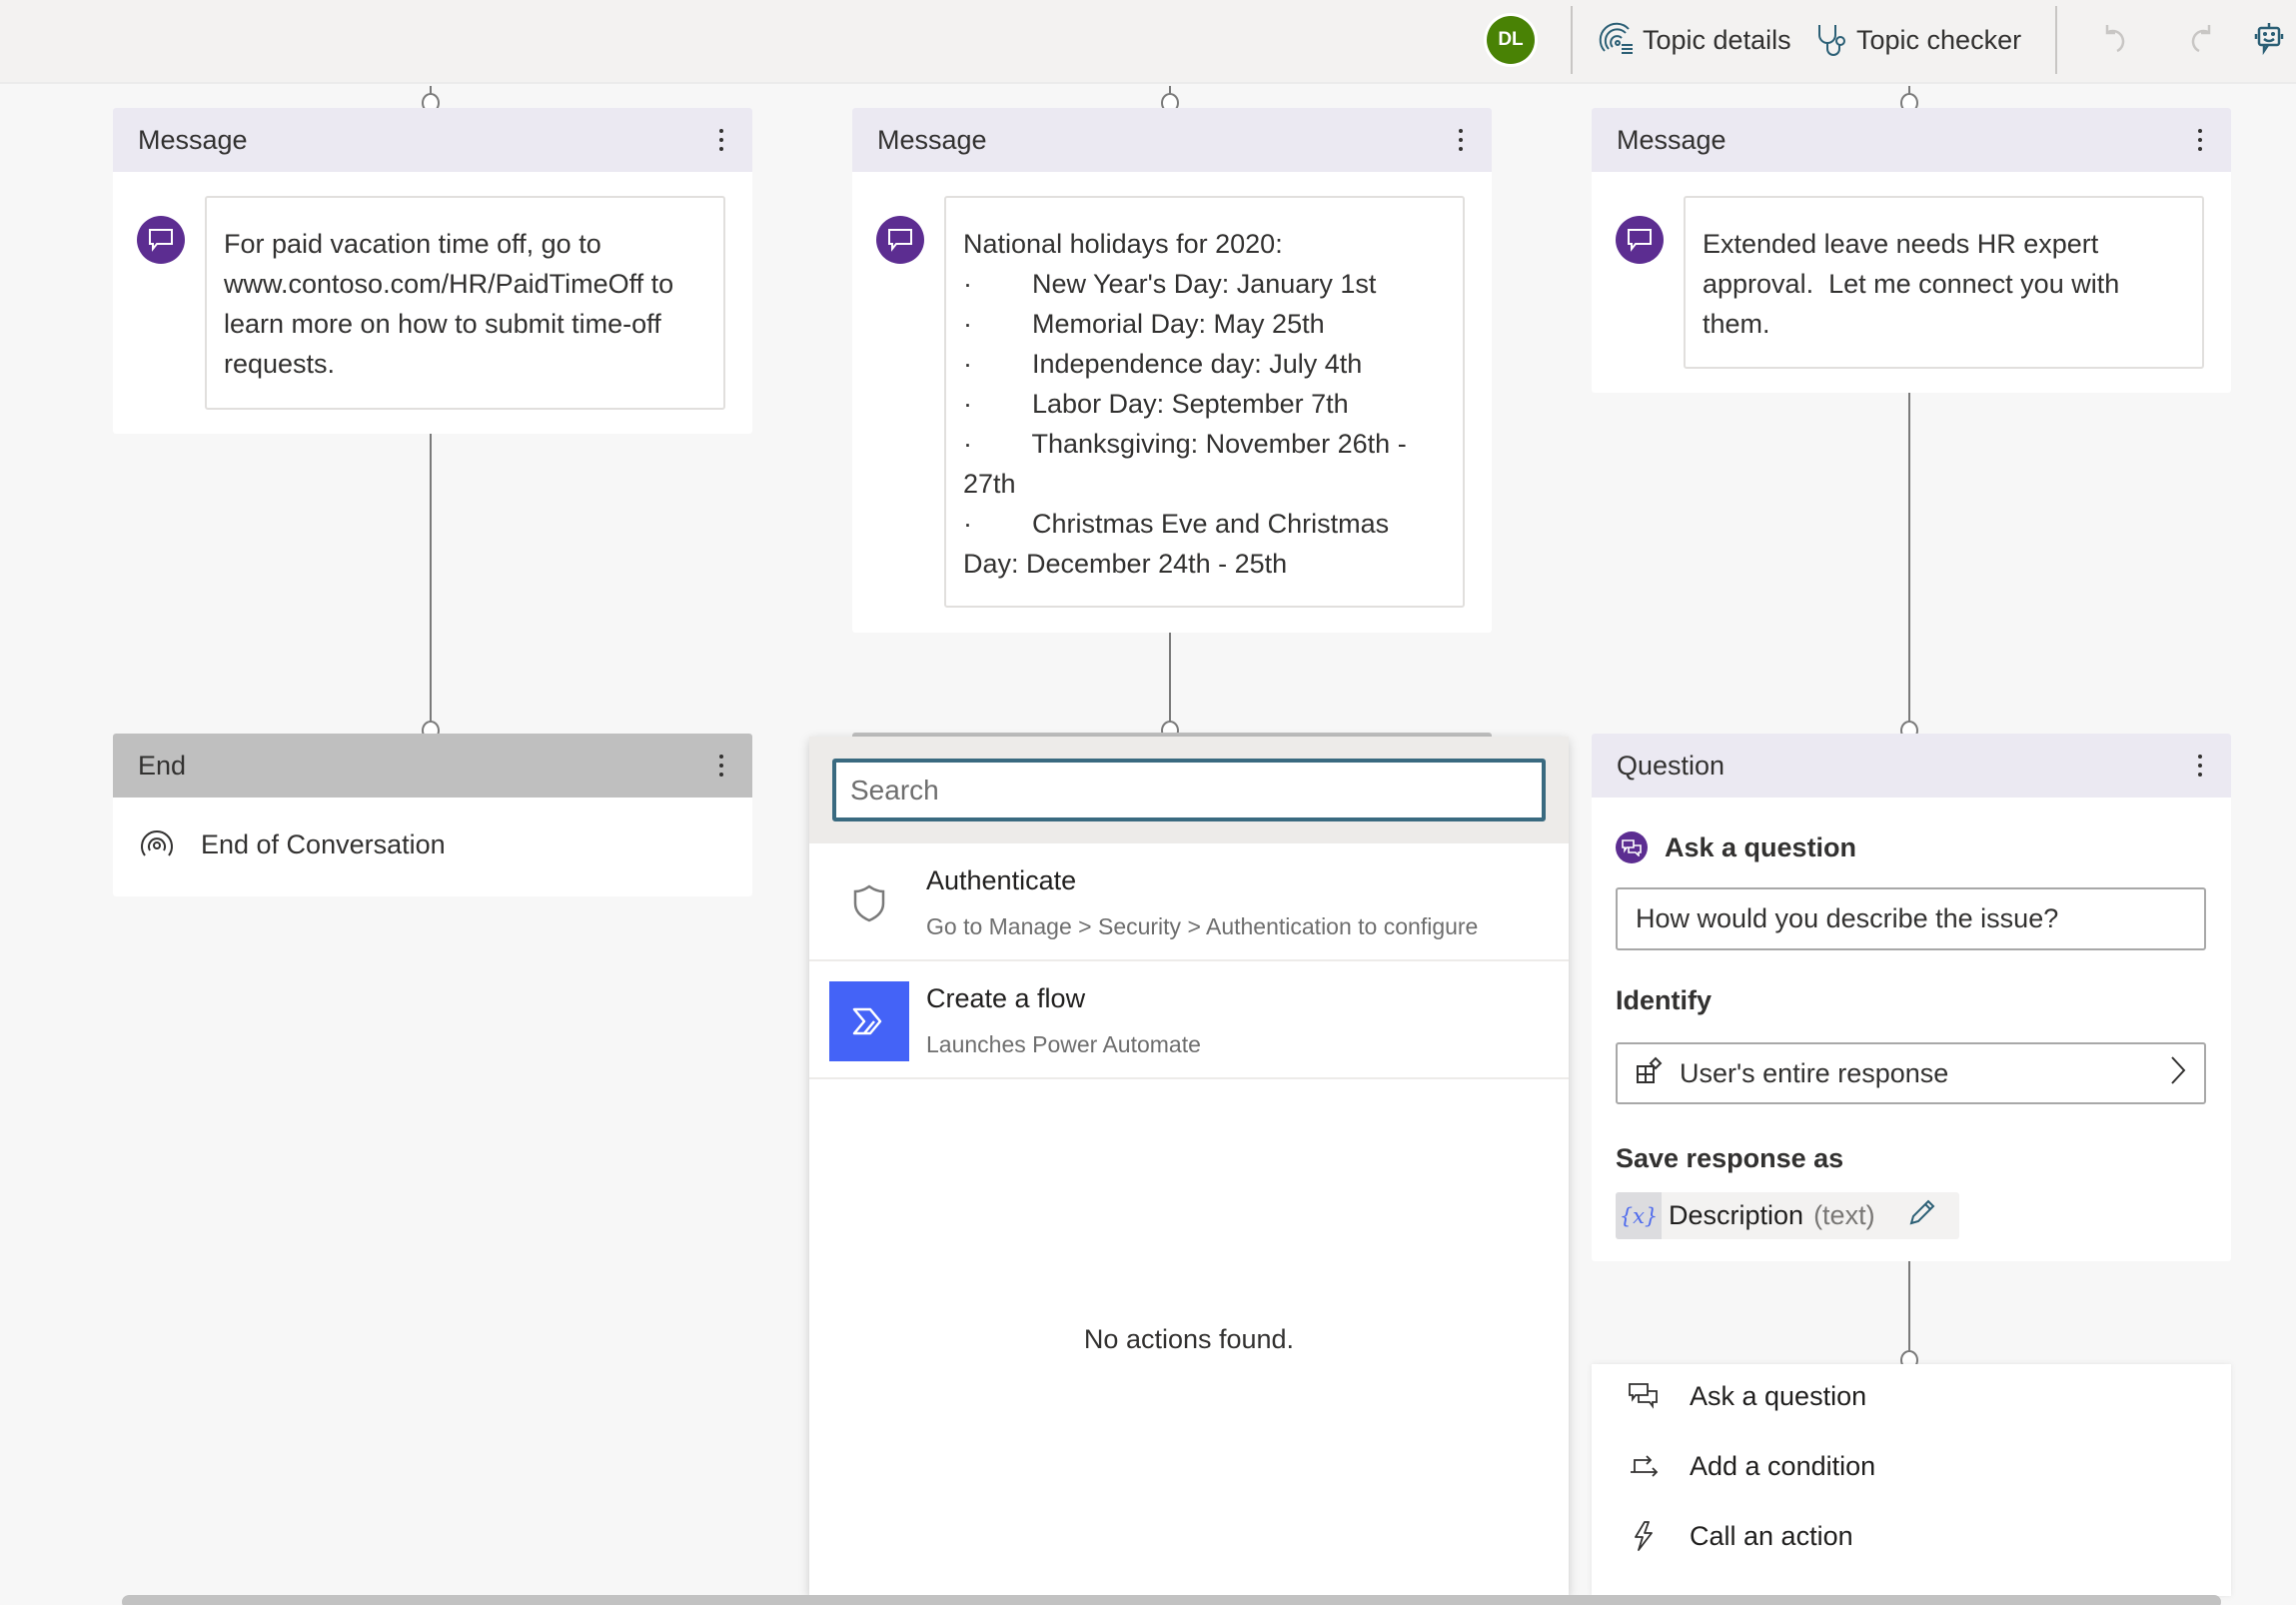 Image resolution: width=2296 pixels, height=1605 pixels. I want to click on horizontal-scrollbar, so click(1171, 1600).